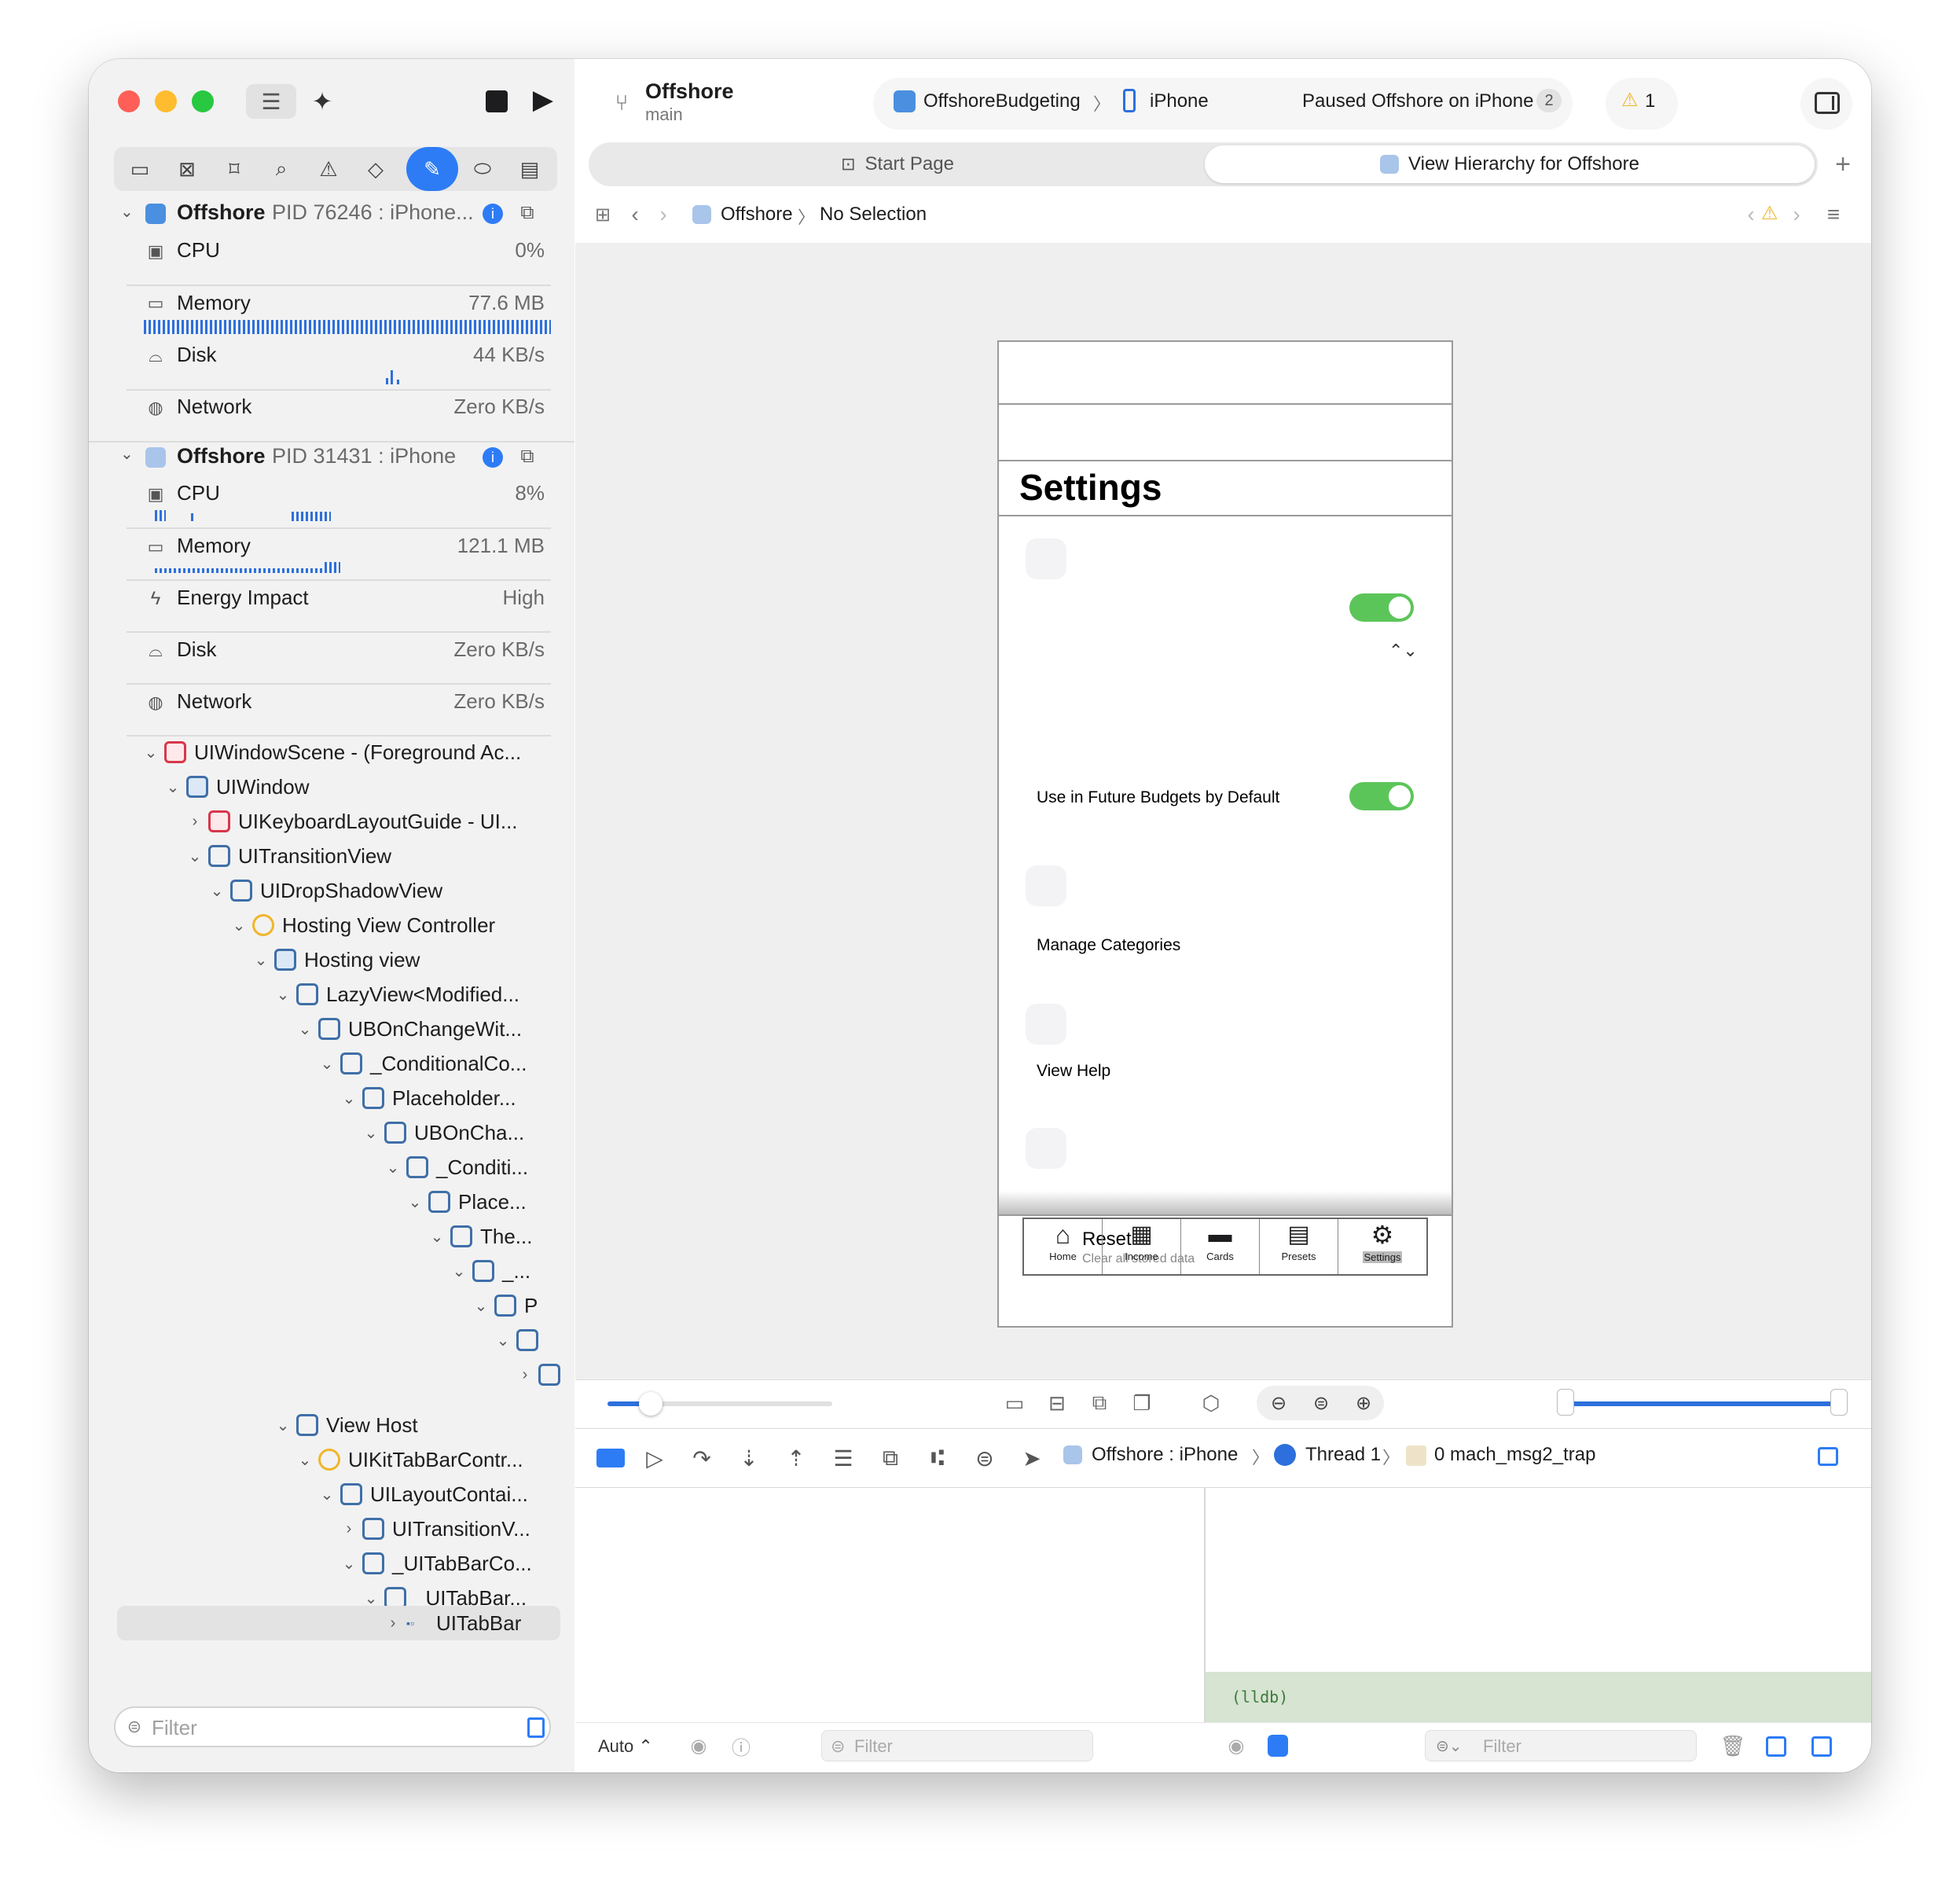  What do you see at coordinates (326, 891) in the screenshot?
I see `tree-row: ⌄ UIDropShadowView` at bounding box center [326, 891].